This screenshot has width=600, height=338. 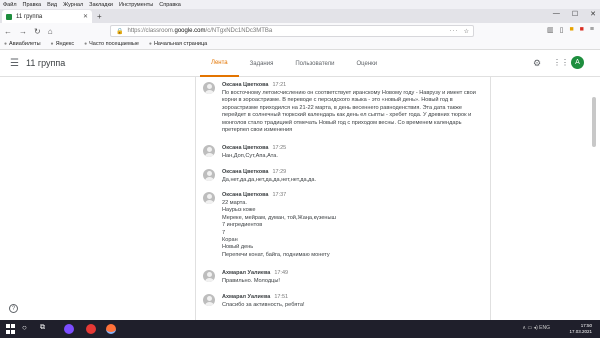 What do you see at coordinates (111, 44) in the screenshot?
I see `bookmark-item: Часто посещаемые` at bounding box center [111, 44].